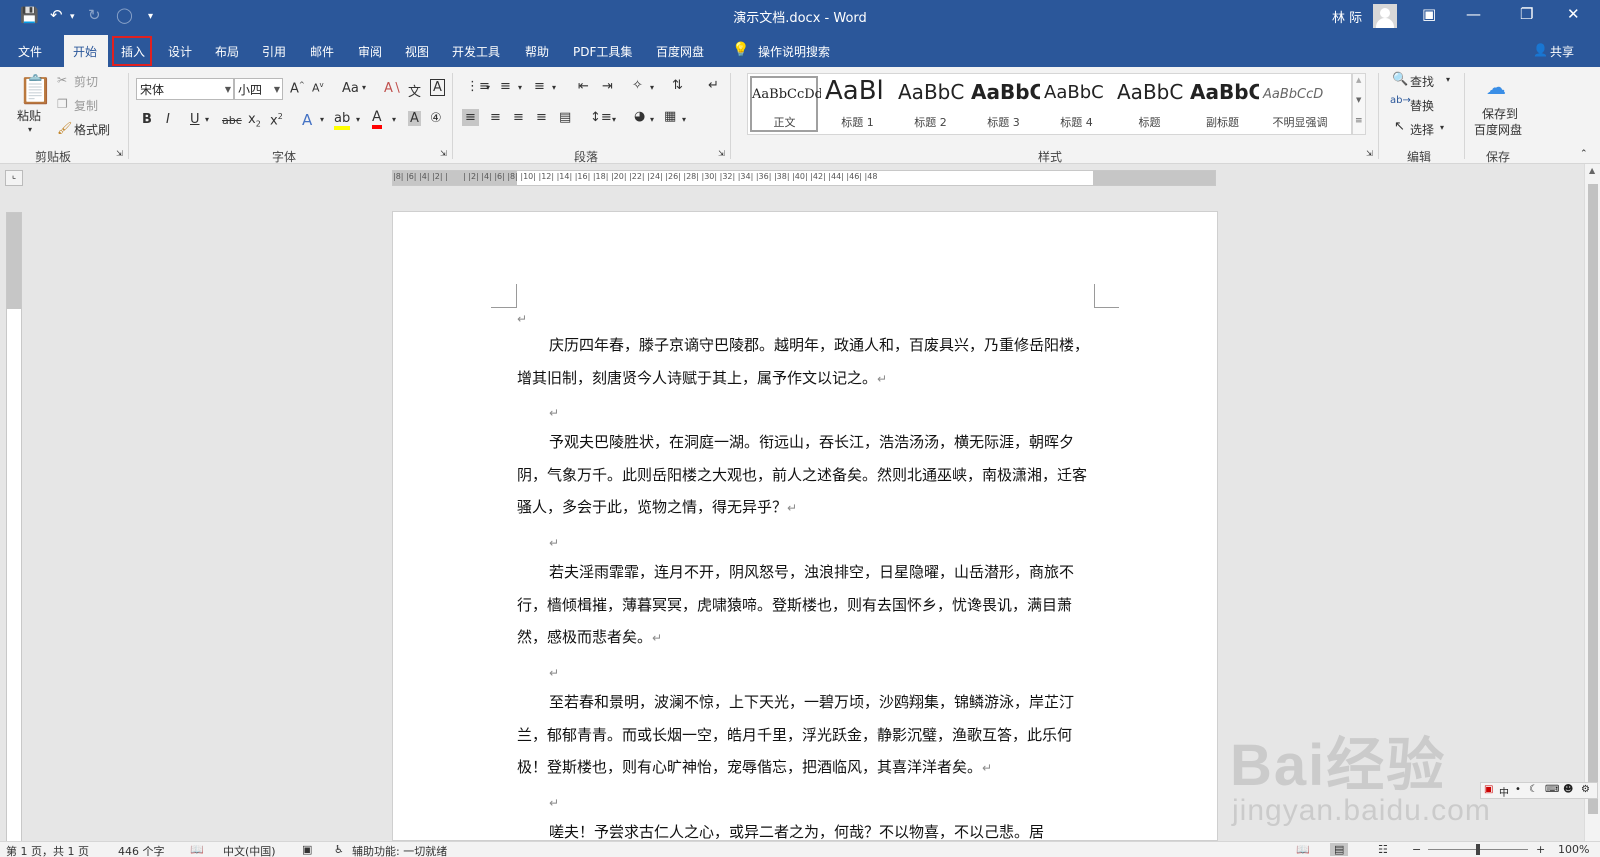 This screenshot has width=1600, height=857. I want to click on style-heading-3: AaBbC 标题 3, so click(1003, 104).